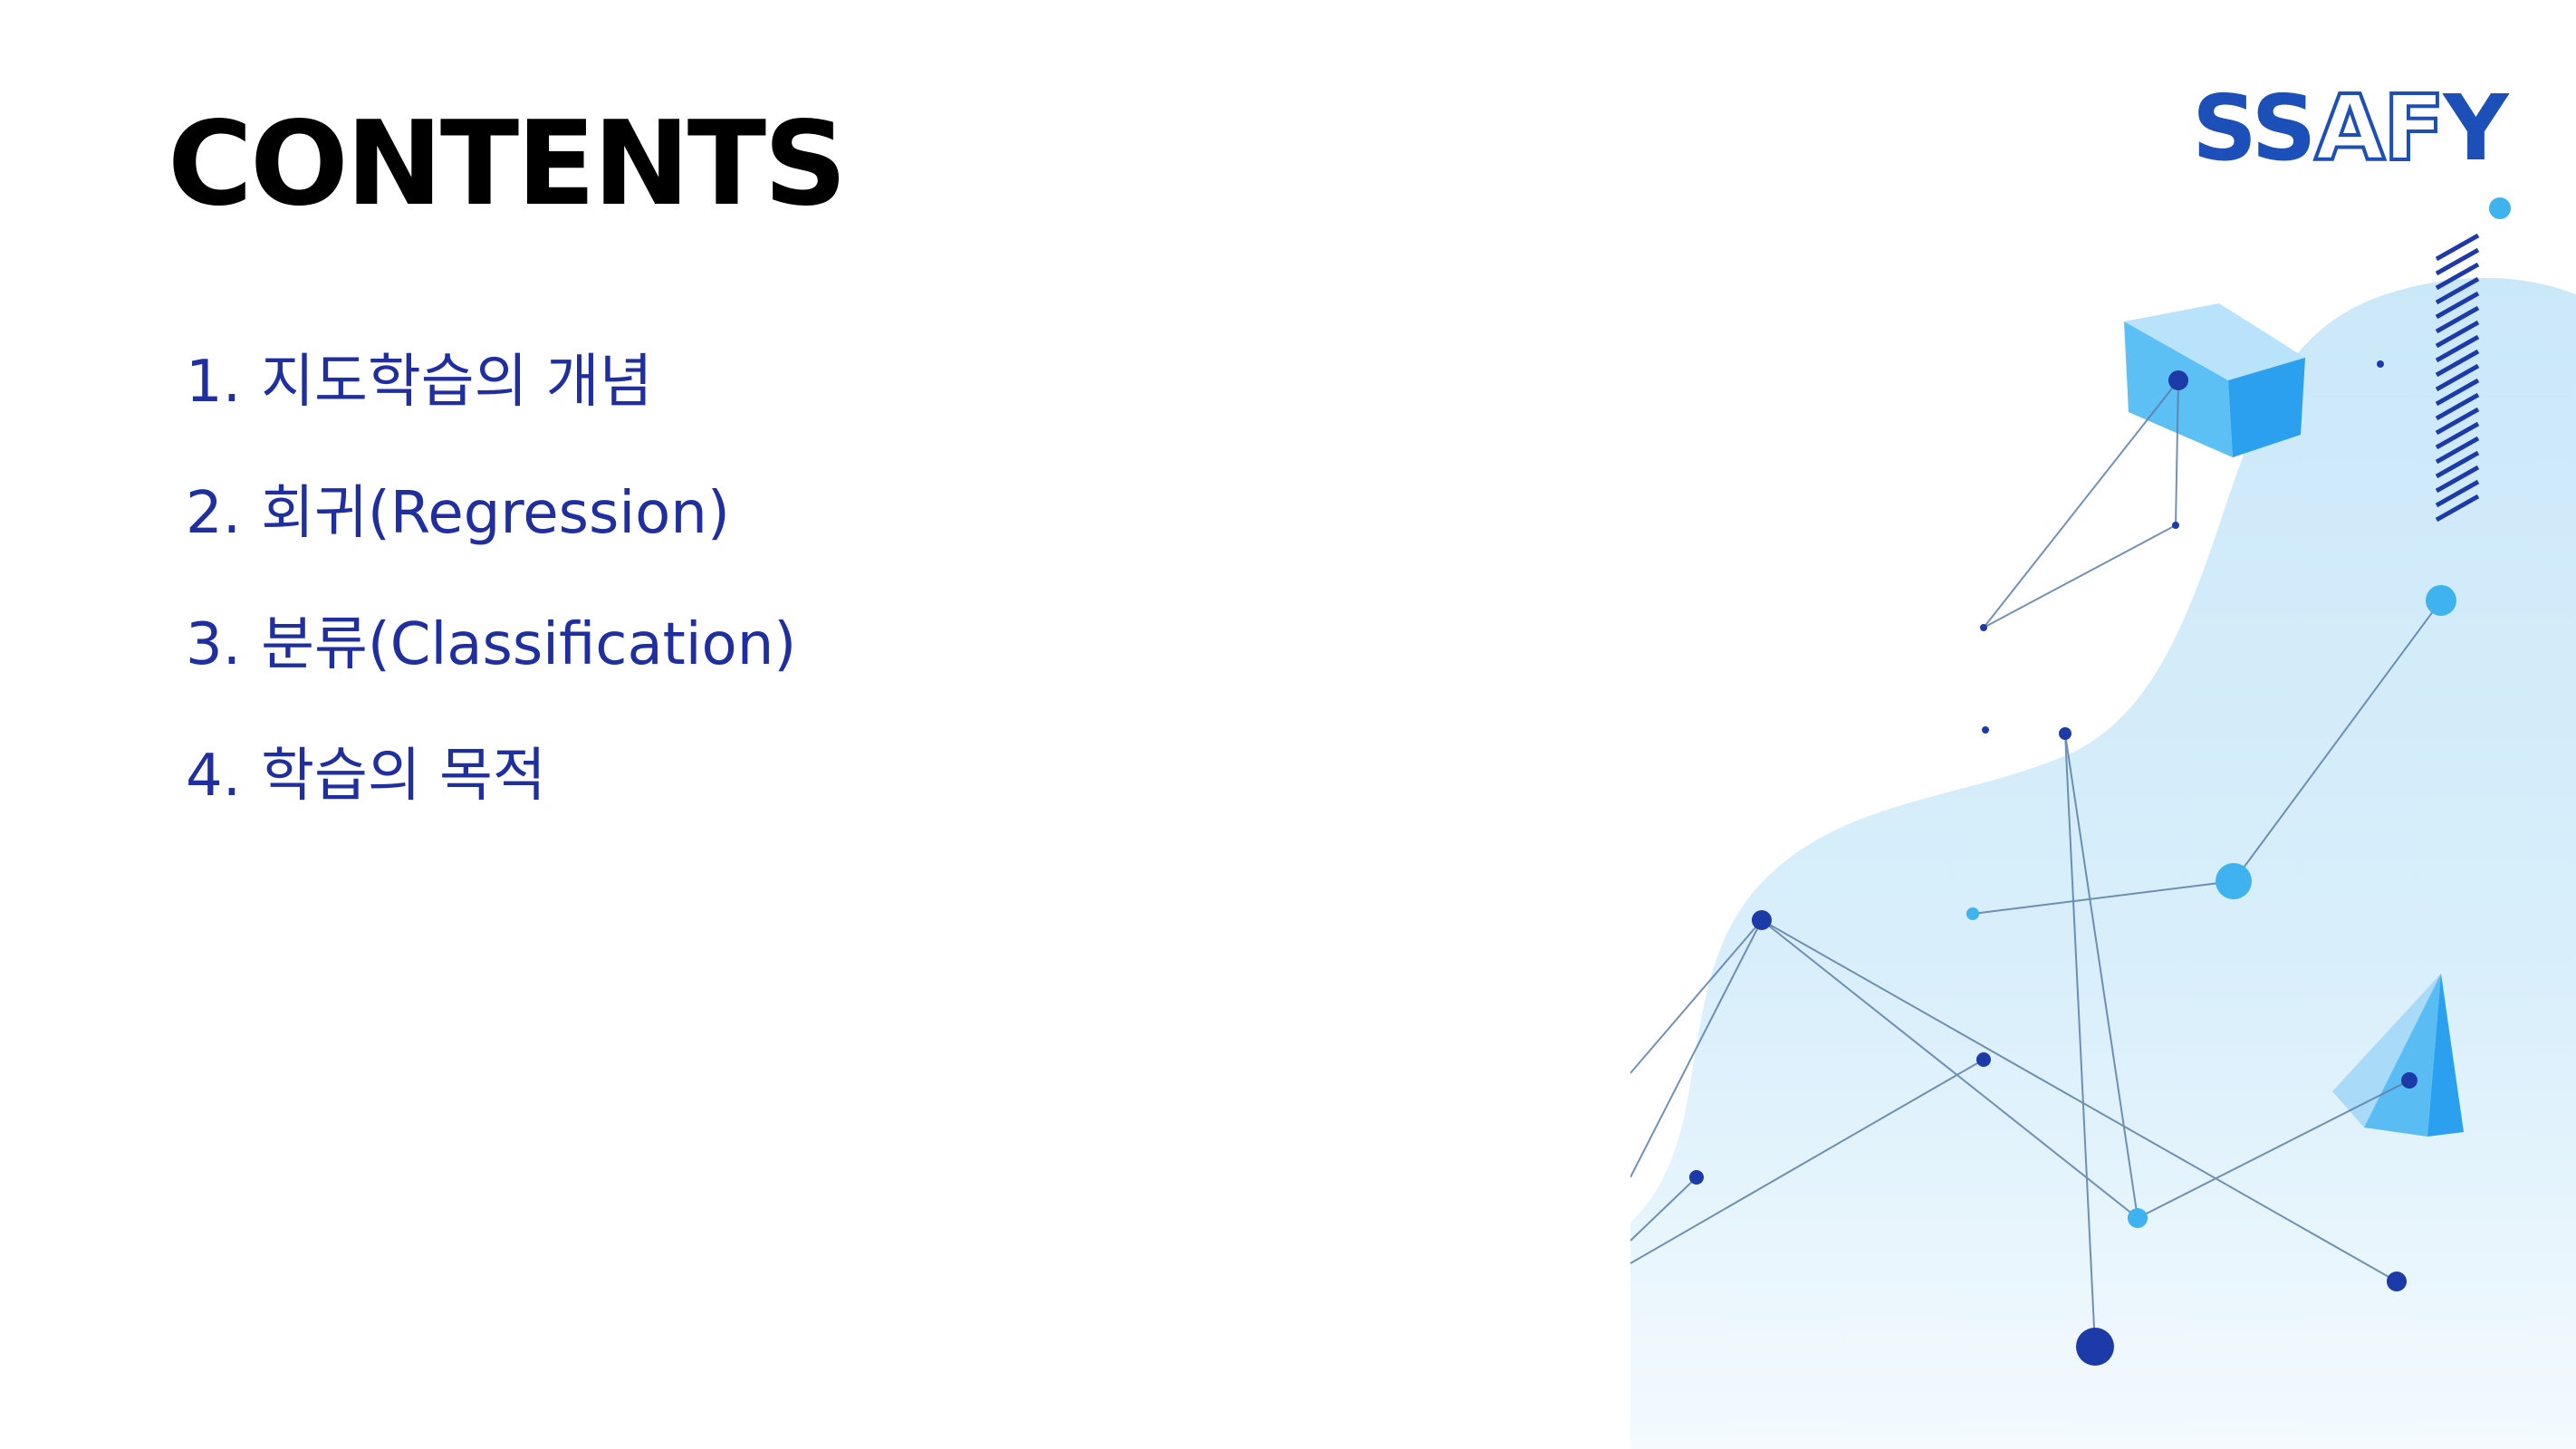 This screenshot has height=1449, width=2576. Describe the element at coordinates (507, 164) in the screenshot. I see `page-title: CONTENTS` at that location.